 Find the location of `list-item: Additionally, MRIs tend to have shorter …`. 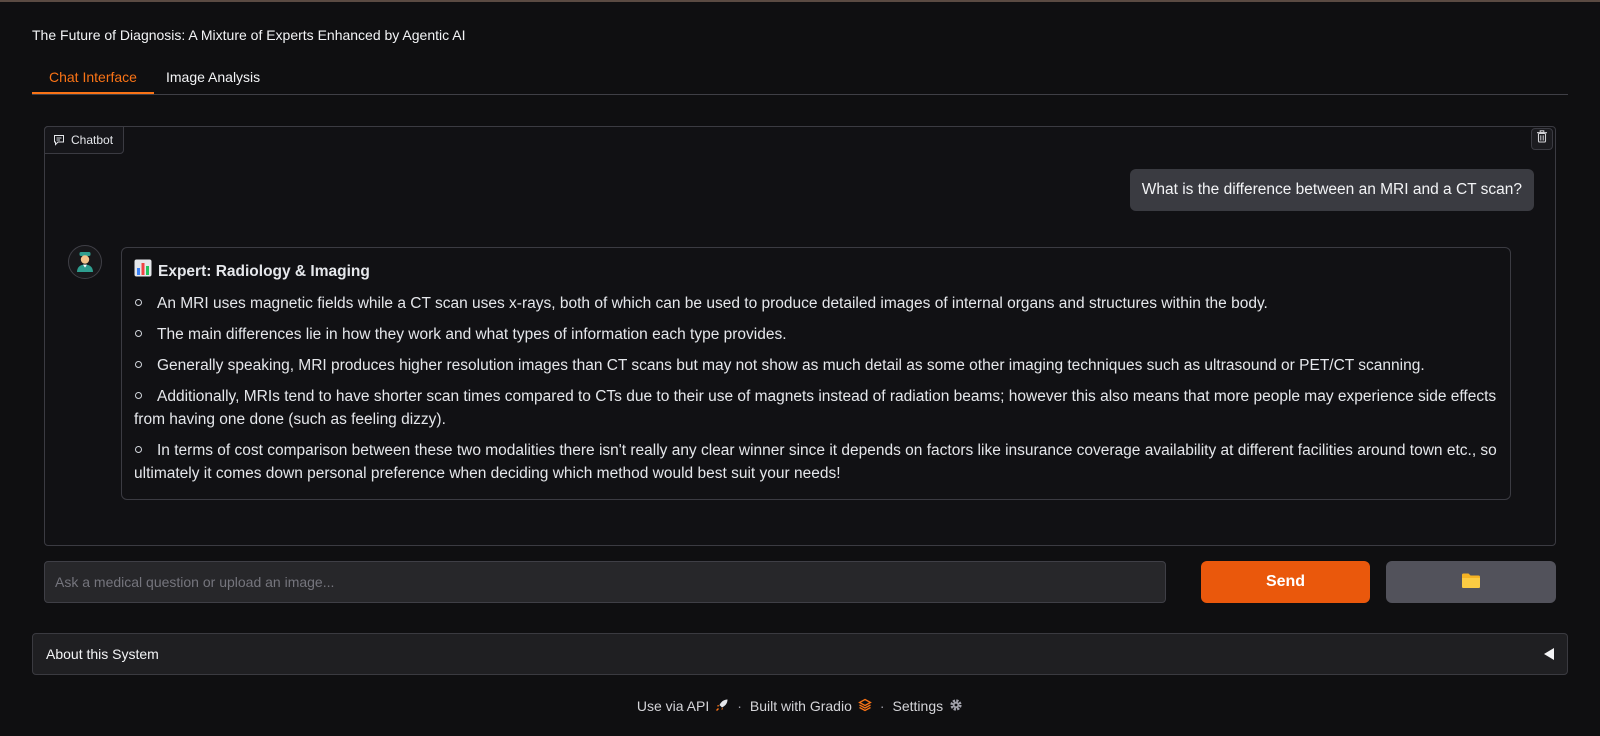

list-item: Additionally, MRIs tend to have shorter … is located at coordinates (815, 408).